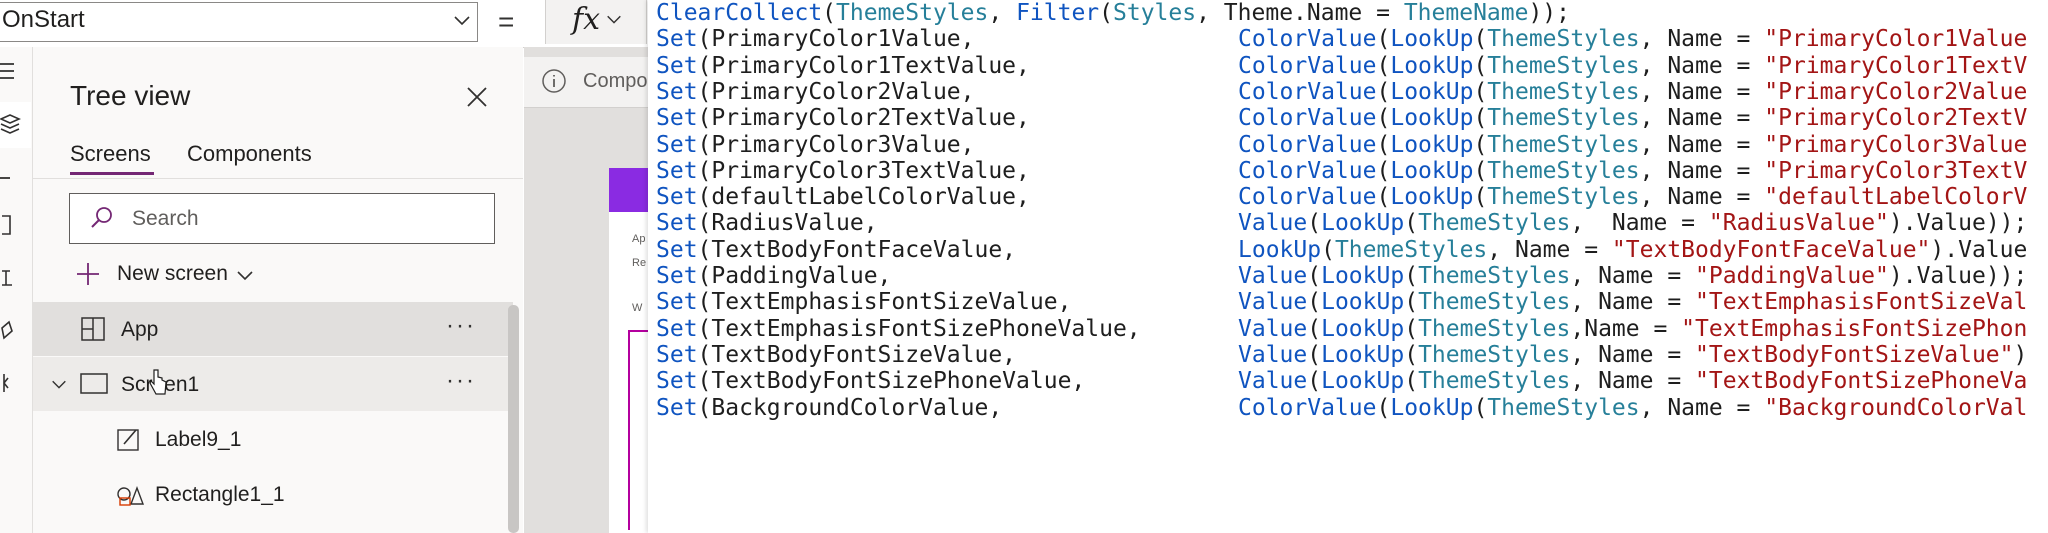 The height and width of the screenshot is (533, 2048). I want to click on equals-sign: =, so click(506, 21).